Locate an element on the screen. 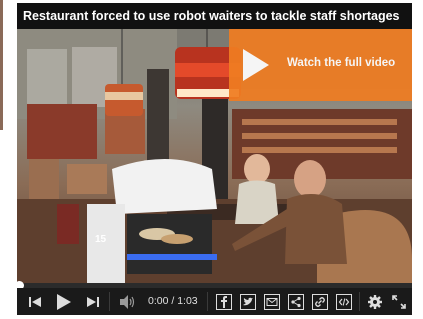 The width and height of the screenshot is (423, 319). skip-back-icon is located at coordinates (35, 301).